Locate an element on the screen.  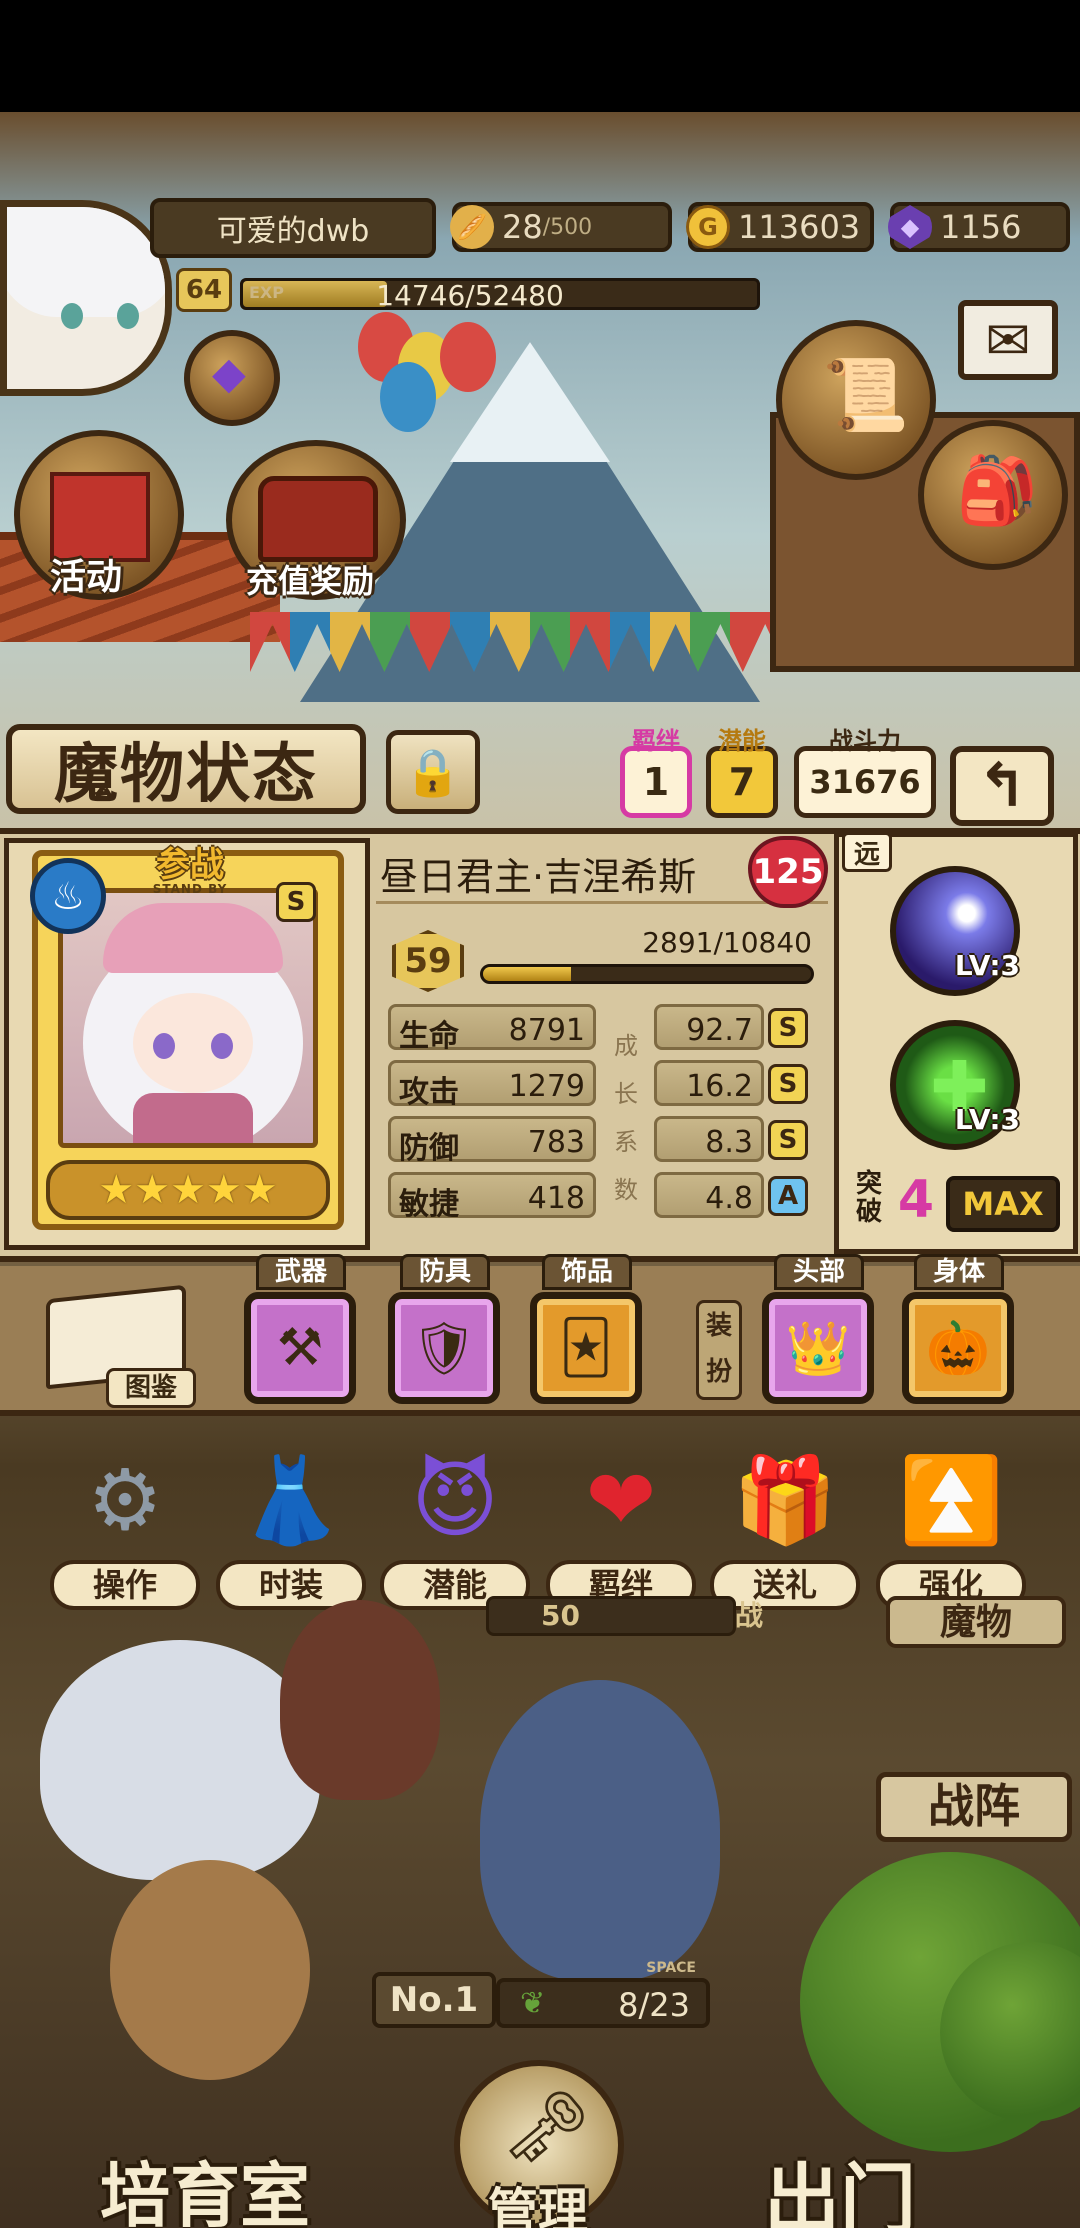
gold-counter: G 113603 is located at coordinates (780, 227).